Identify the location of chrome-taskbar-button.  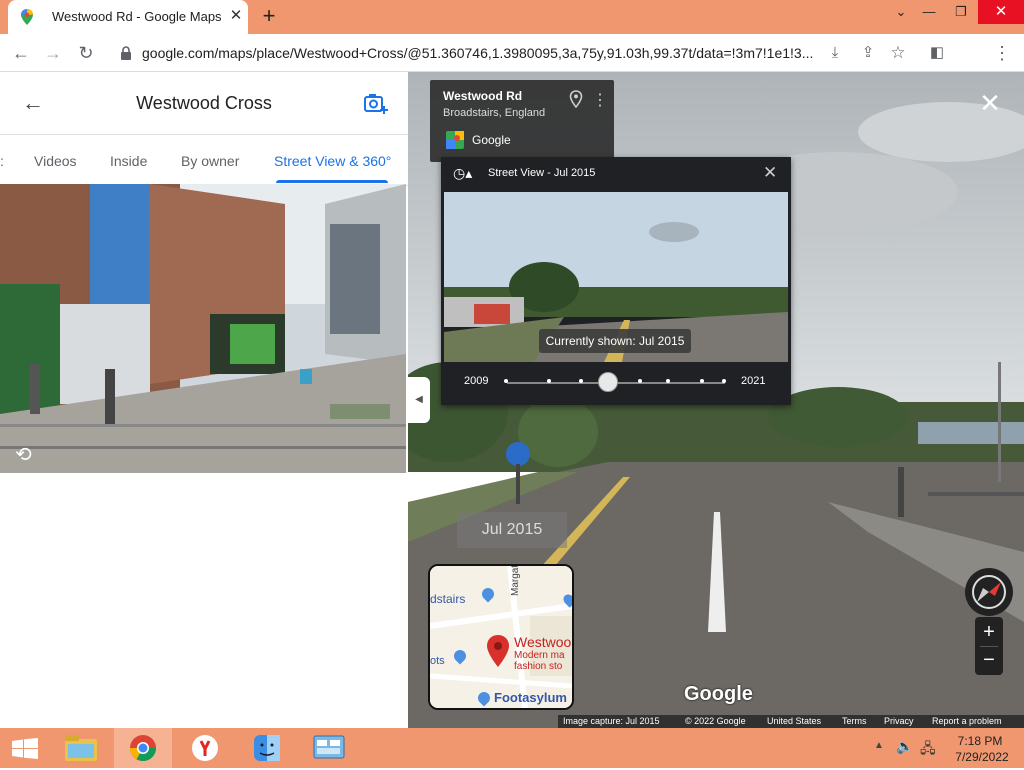
(143, 749).